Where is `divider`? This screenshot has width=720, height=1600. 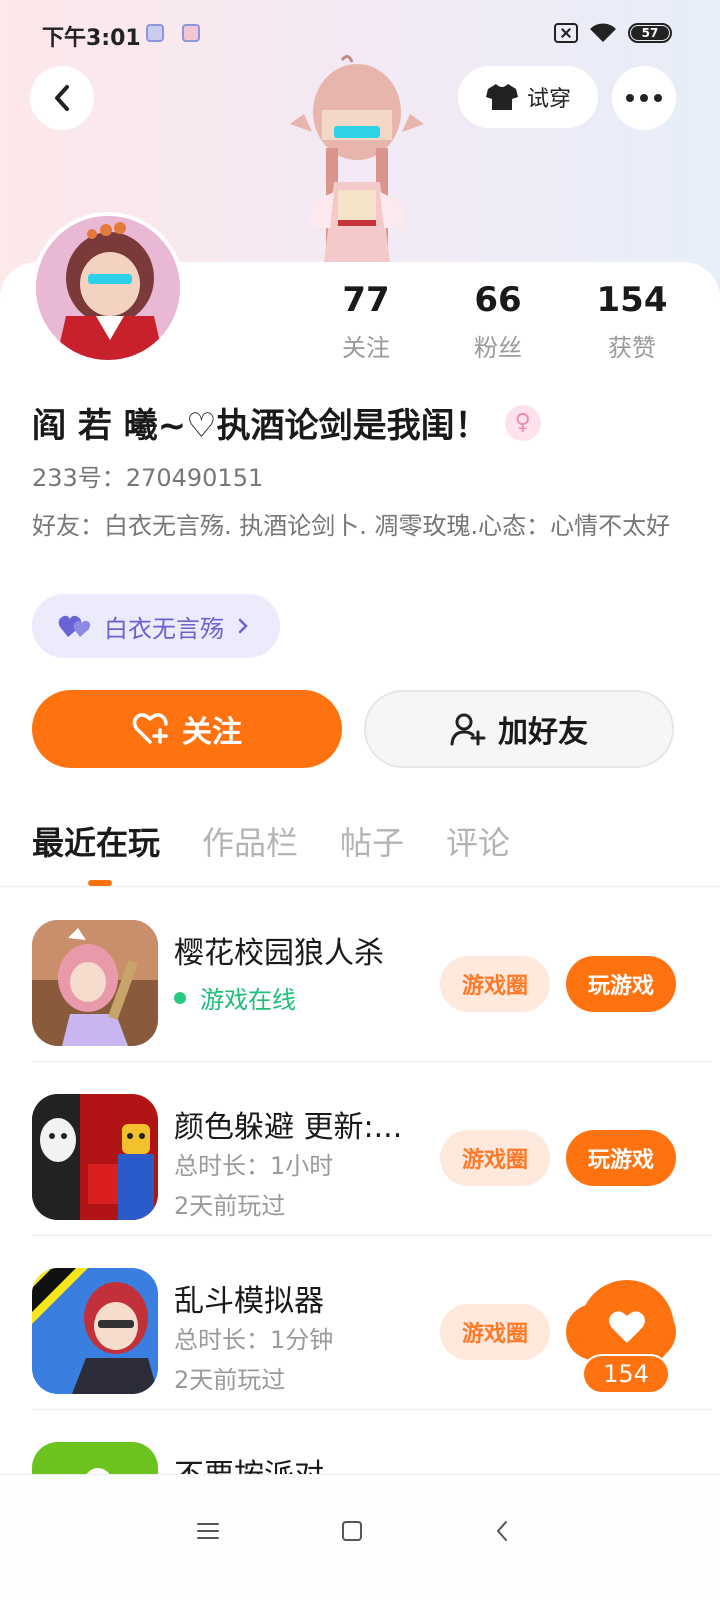 divider is located at coordinates (360, 886).